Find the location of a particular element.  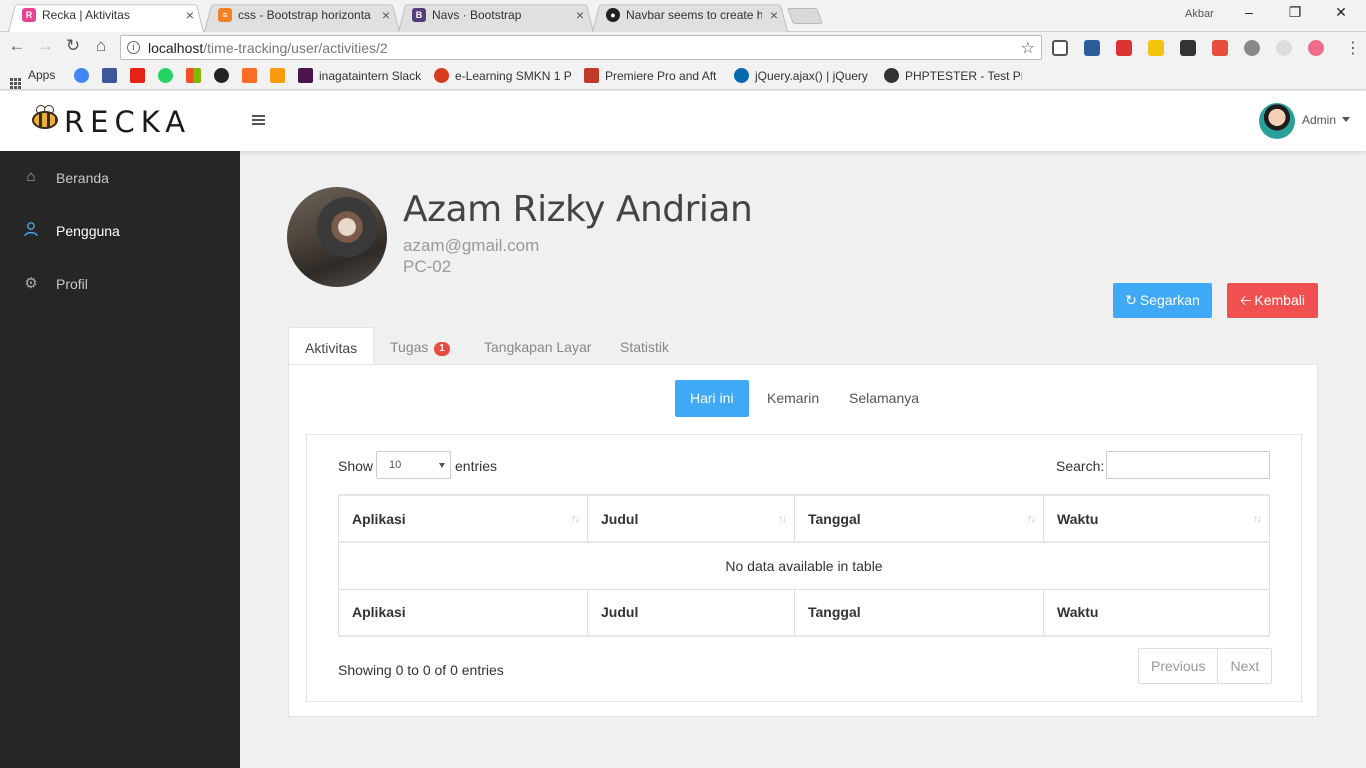

bookmark-microsoft is located at coordinates (196, 75).